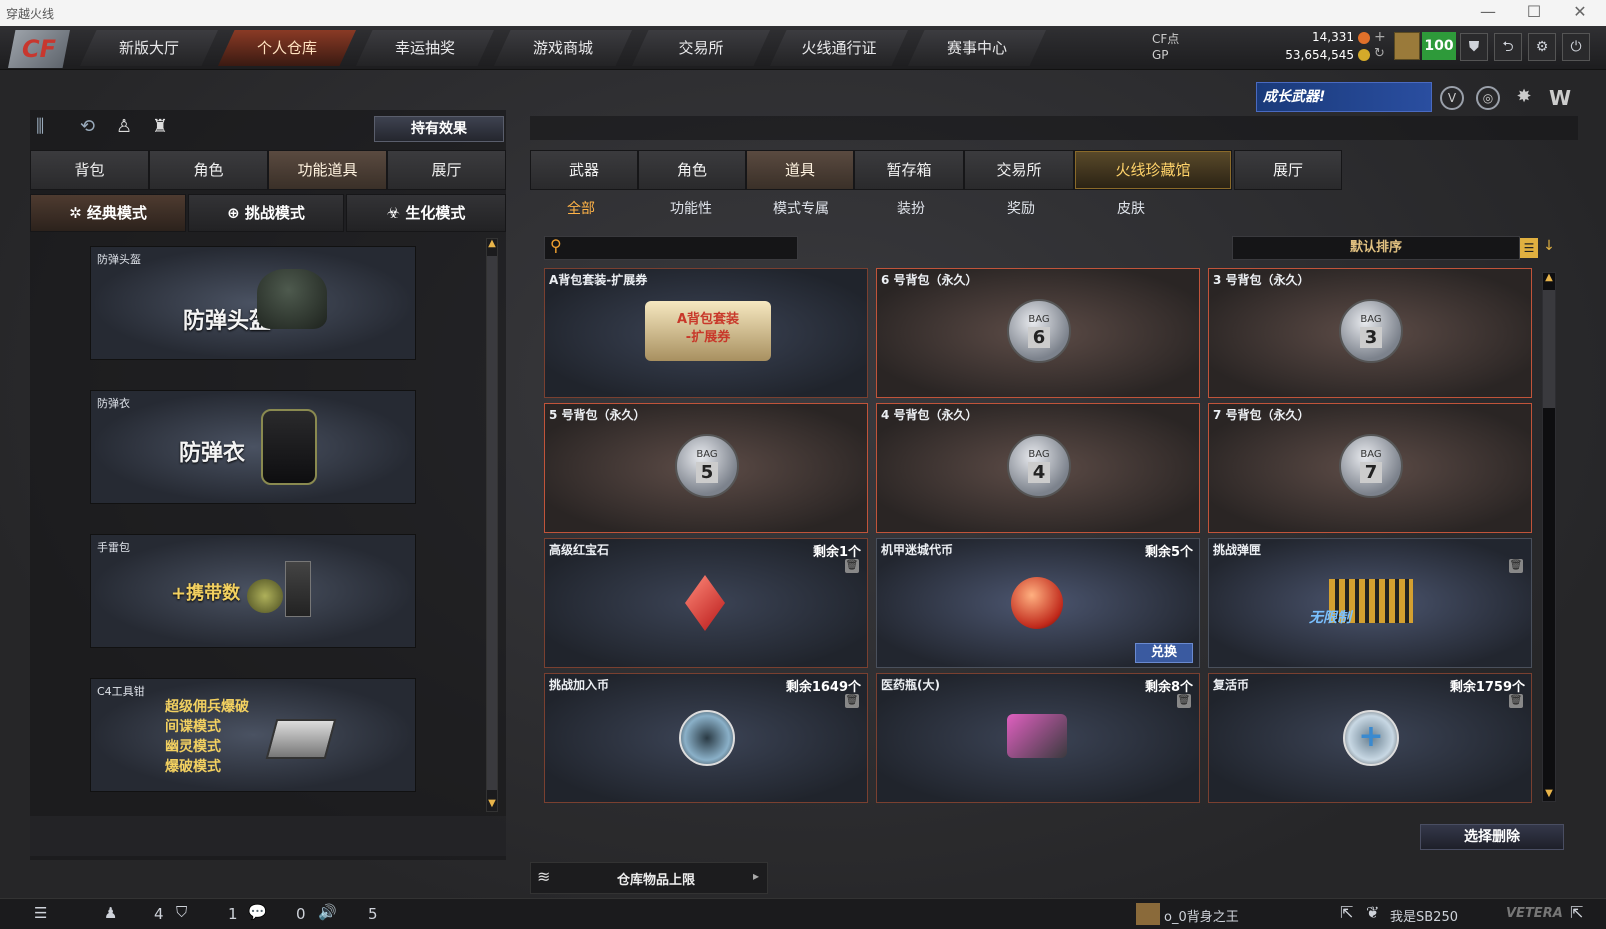 The height and width of the screenshot is (929, 1606). Describe the element at coordinates (977, 48) in the screenshot. I see `nav-tournament: 赛事中心` at that location.